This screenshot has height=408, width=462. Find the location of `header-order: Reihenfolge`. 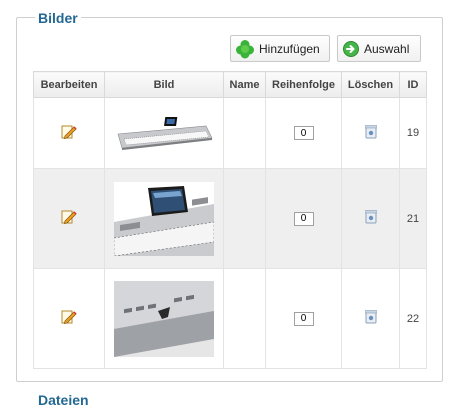

header-order: Reihenfolge is located at coordinates (303, 84).